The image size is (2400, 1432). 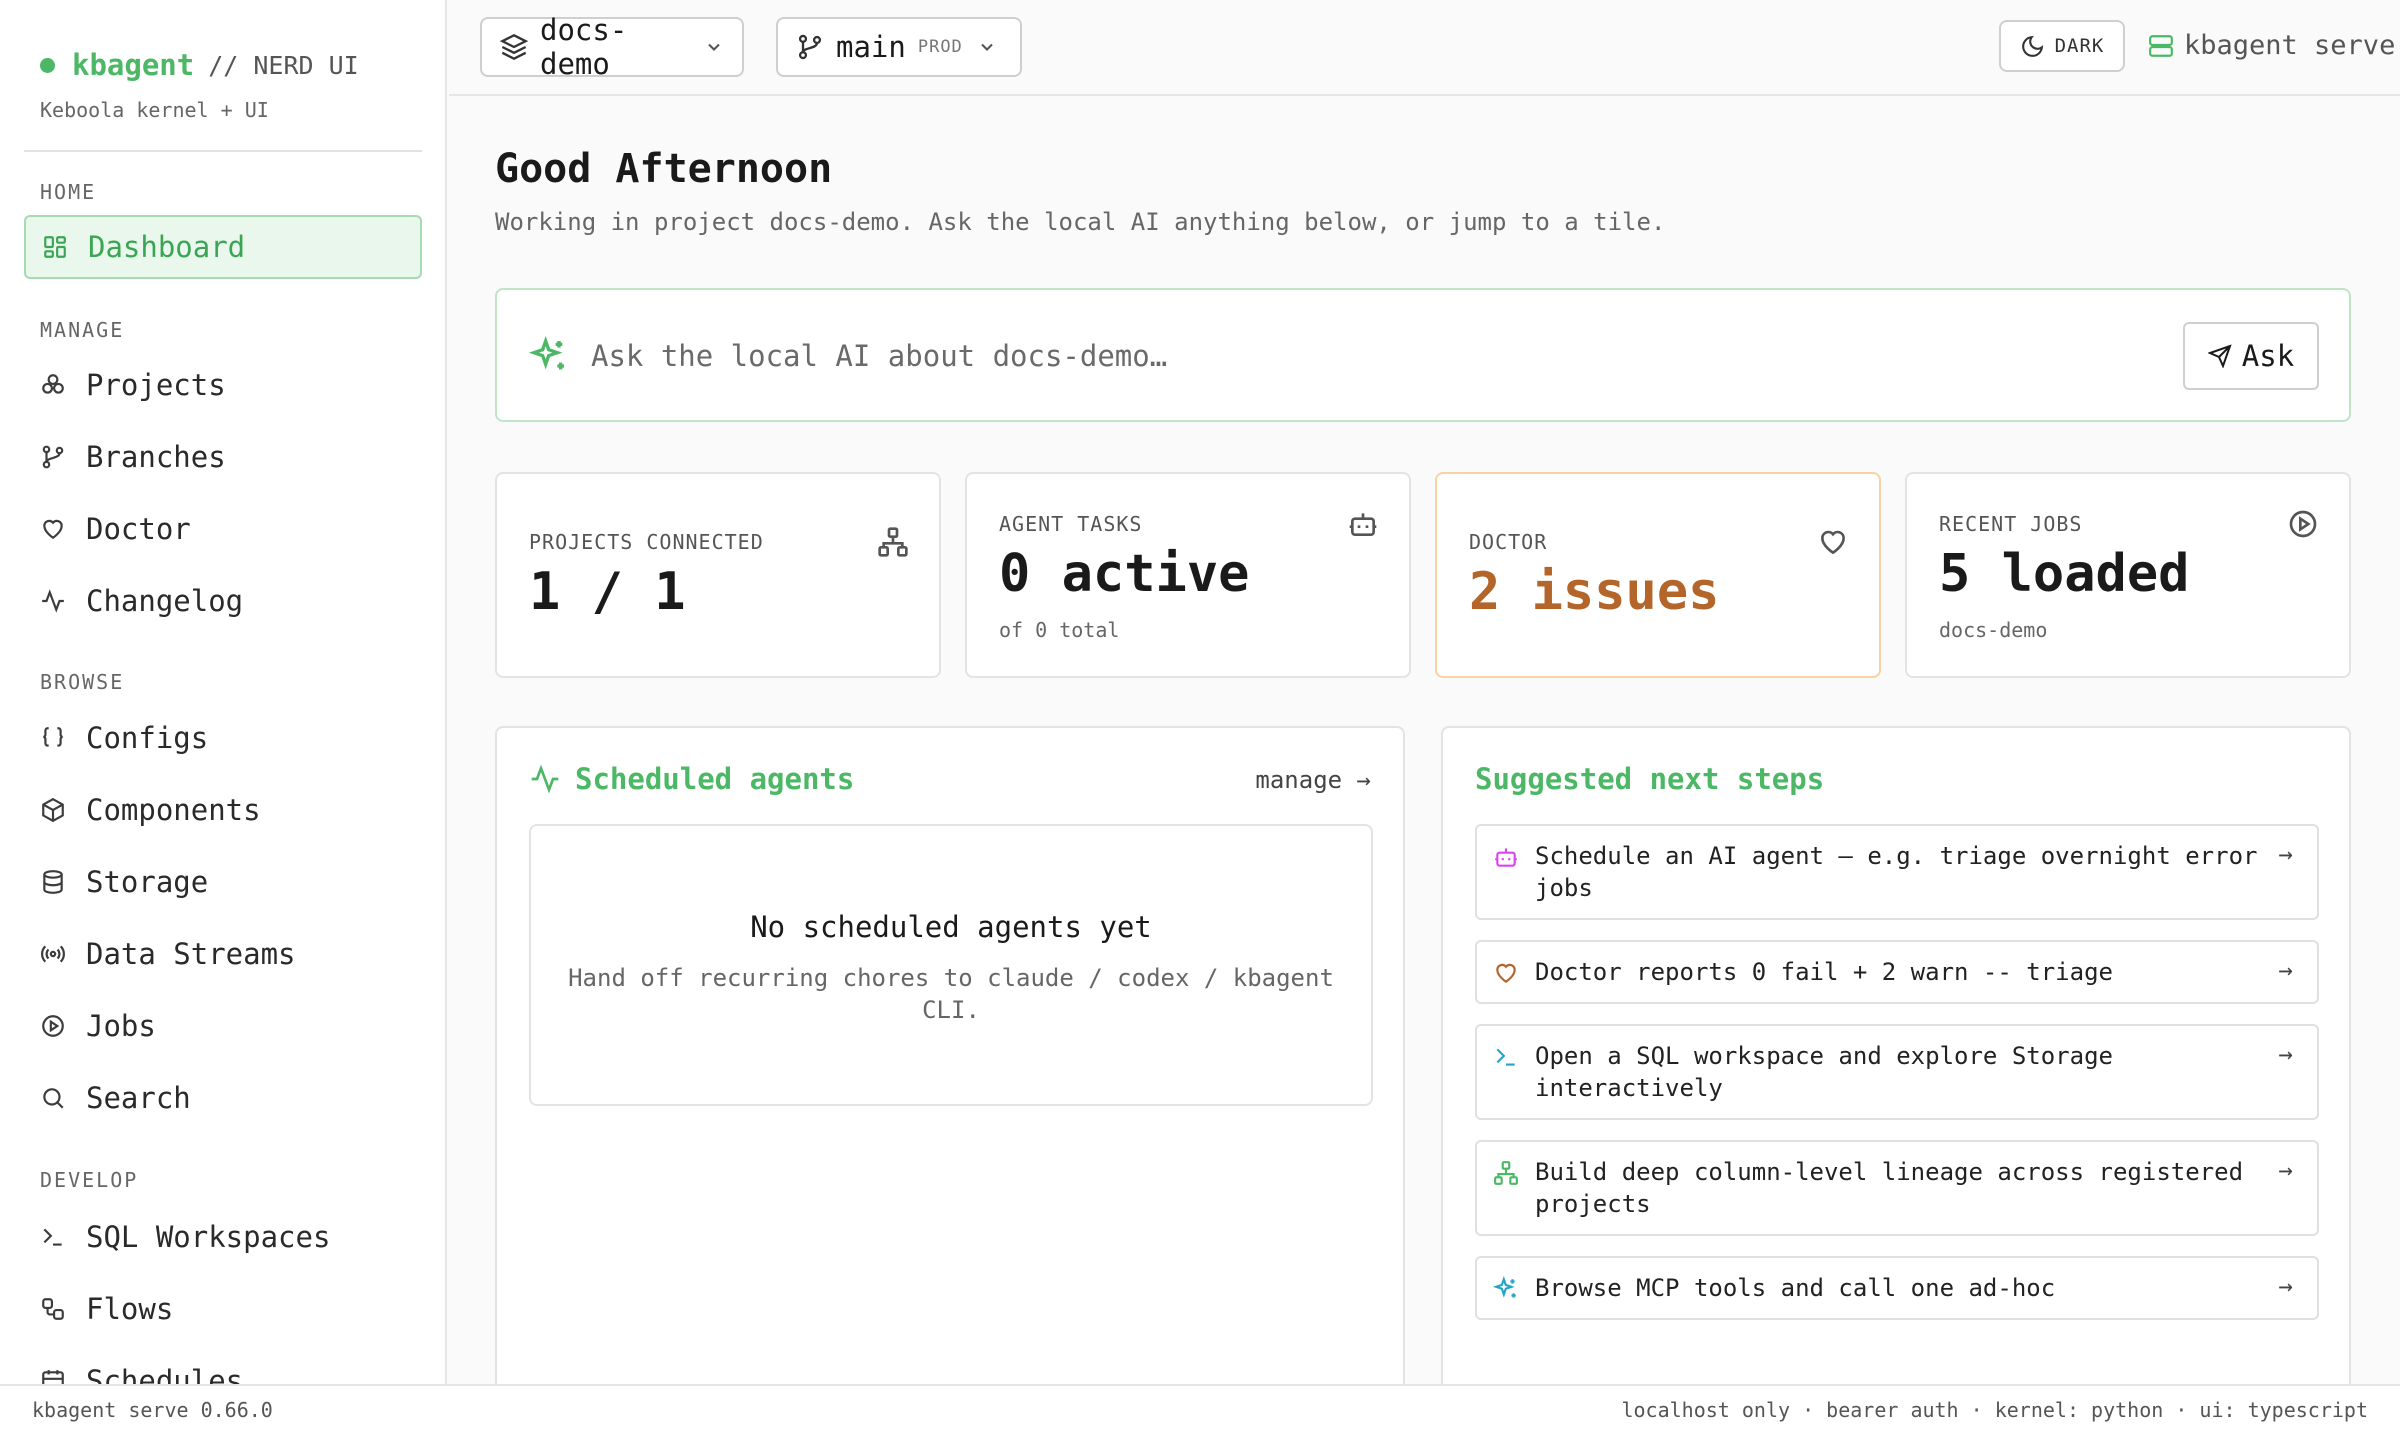 What do you see at coordinates (53, 1309) in the screenshot?
I see `workflow-icon` at bounding box center [53, 1309].